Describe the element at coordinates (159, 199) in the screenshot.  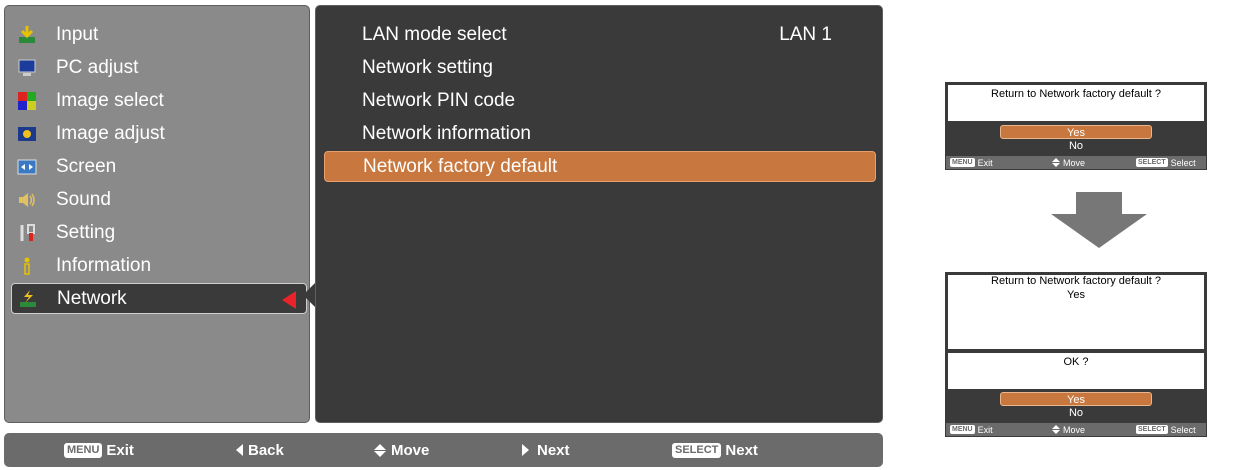
I see `menu-item-sound: Sound` at that location.